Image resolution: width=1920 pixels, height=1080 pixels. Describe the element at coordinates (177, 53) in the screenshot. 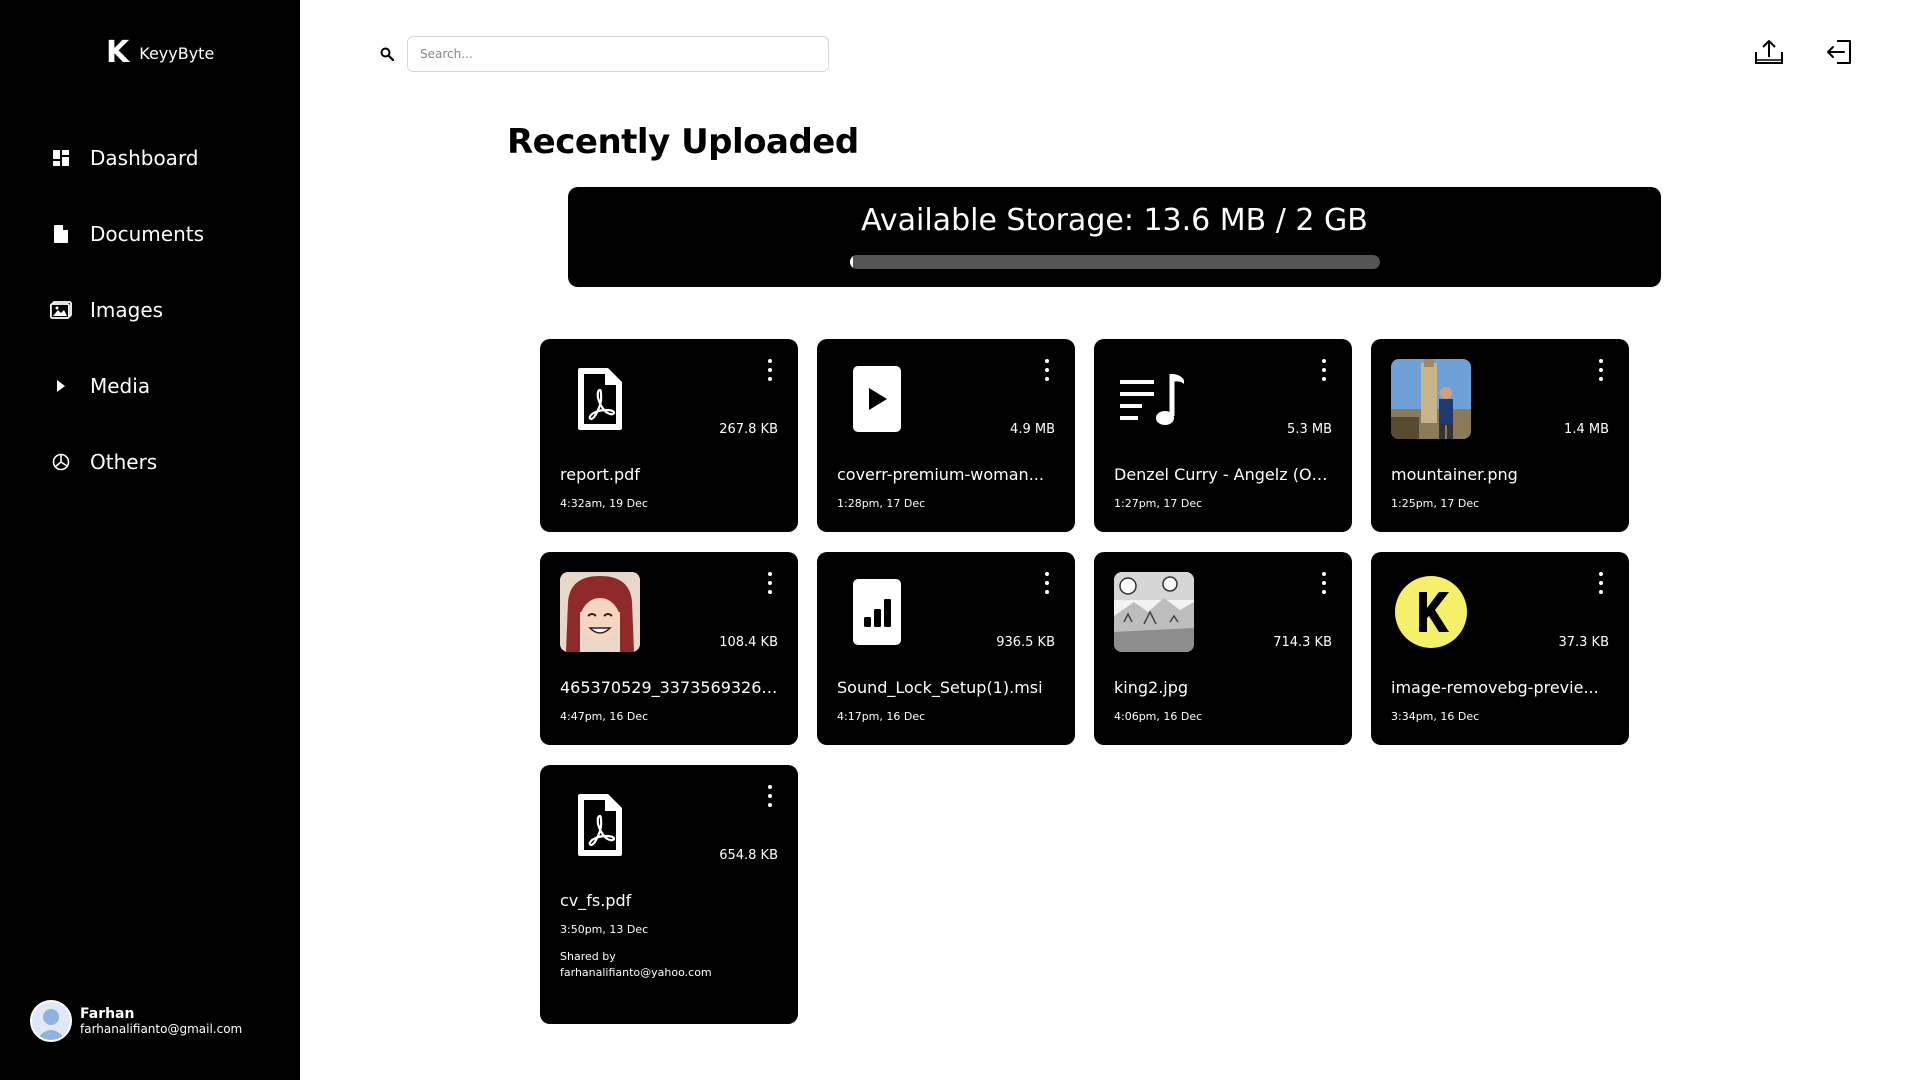

I see `brand-name: KeyyByte` at that location.